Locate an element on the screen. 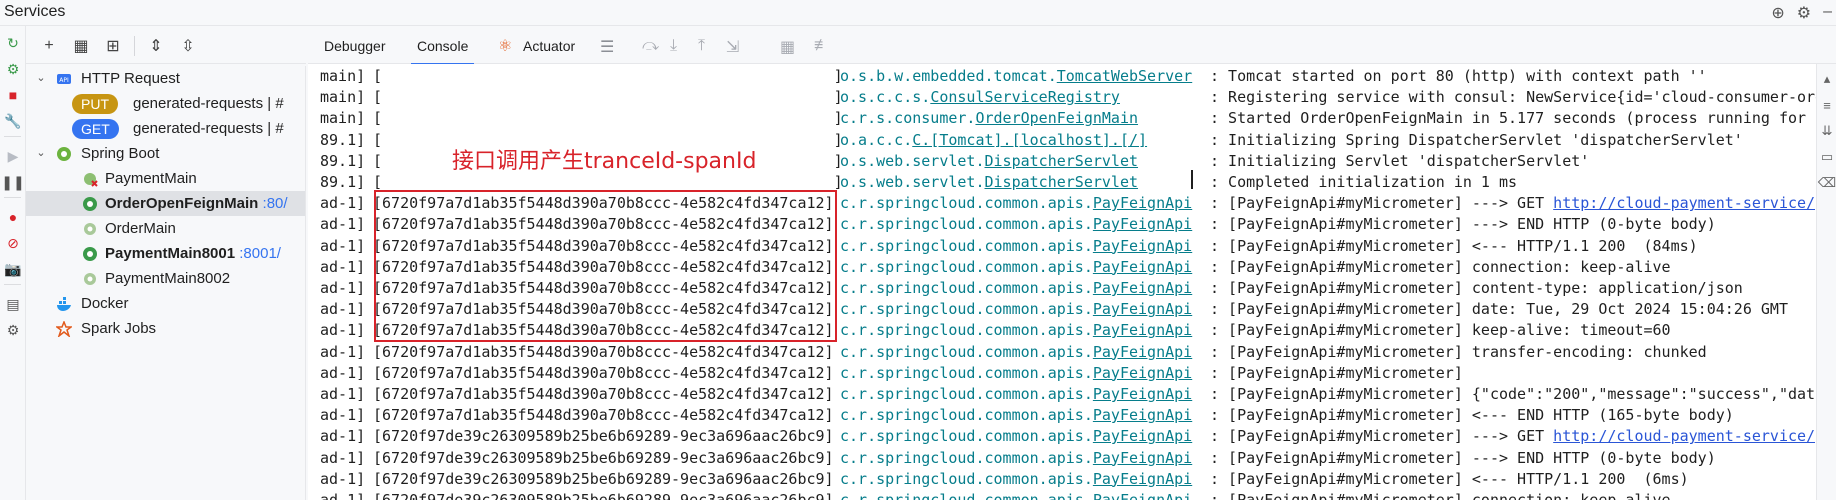  logger-package: o.s.web.servlet. is located at coordinates (912, 160).